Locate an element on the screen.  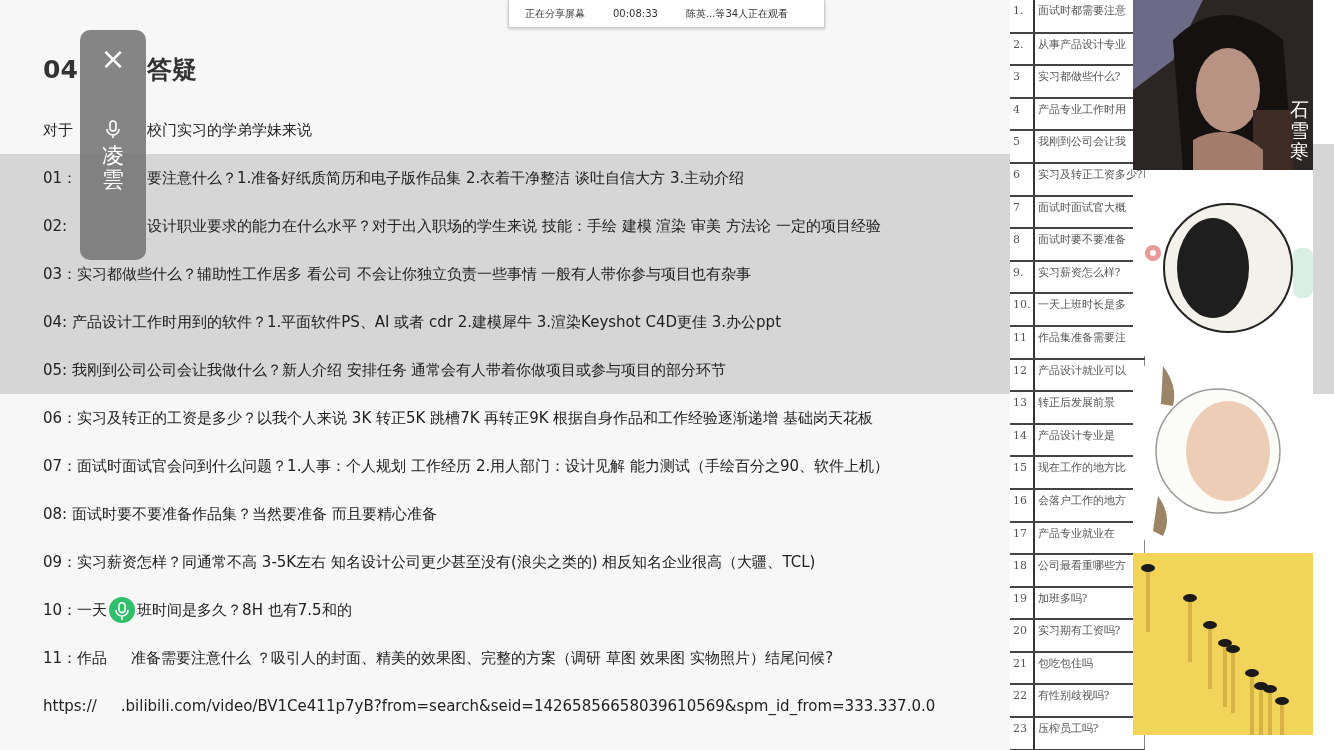
row-number: 13 is located at coordinates (1022, 407).